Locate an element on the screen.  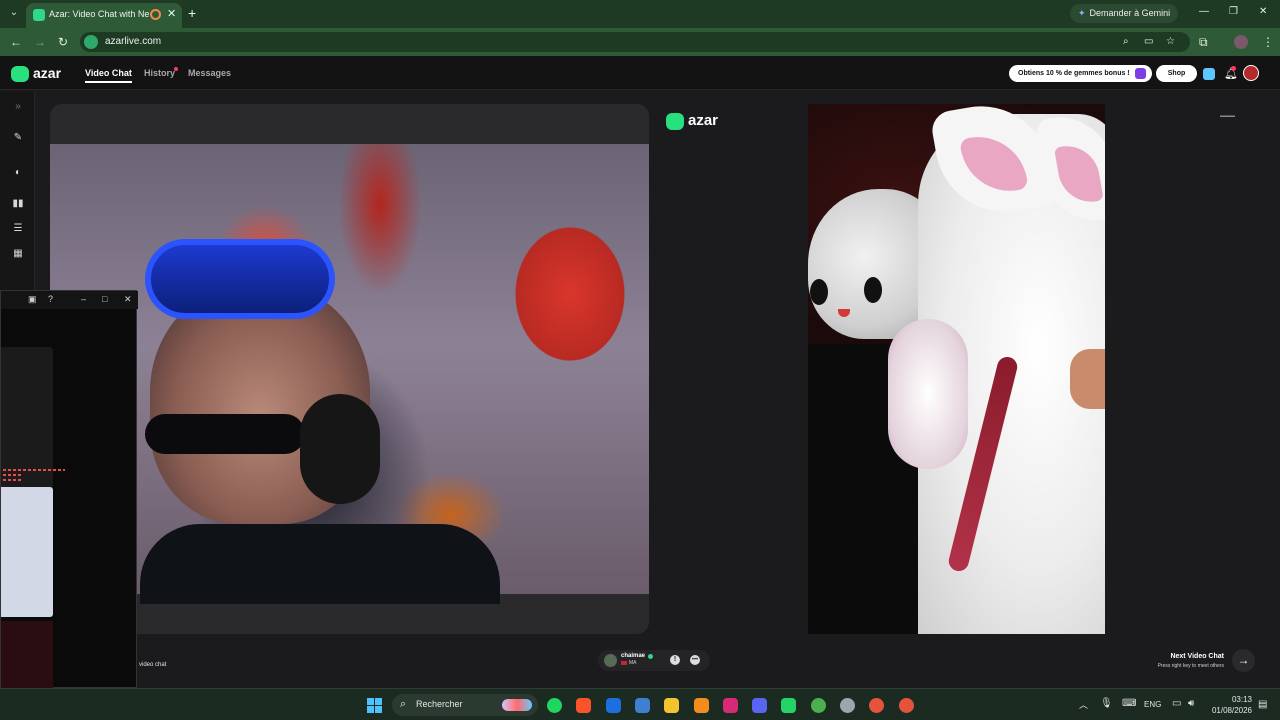
close-icon: ✕ is located at coordinates (128, 299).